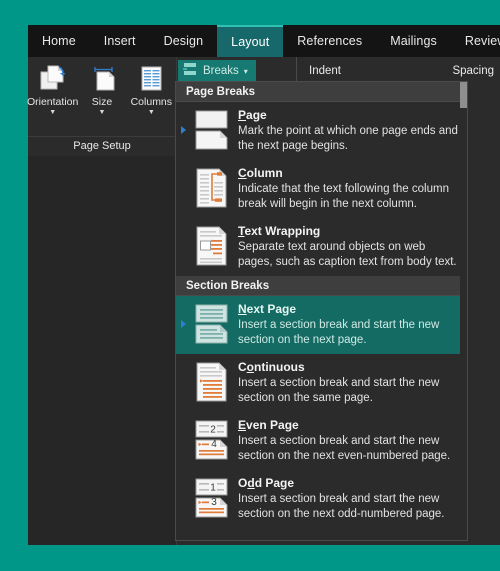 This screenshot has height=571, width=500. Describe the element at coordinates (266, 483) in the screenshot. I see `menu-item-title-odd-page: Odd Page` at that location.